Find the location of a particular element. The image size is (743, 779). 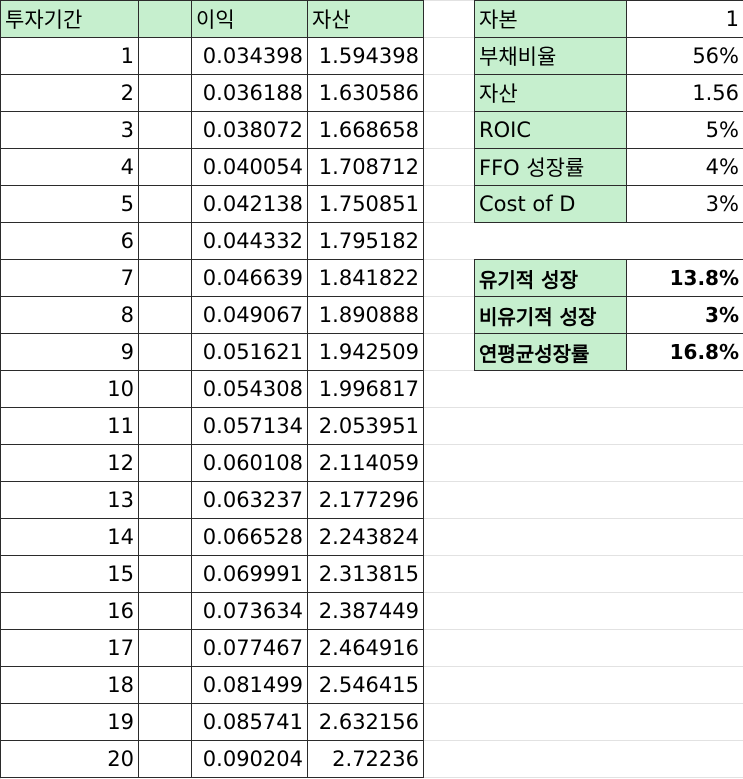

param-value-3: 5% is located at coordinates (684, 130).